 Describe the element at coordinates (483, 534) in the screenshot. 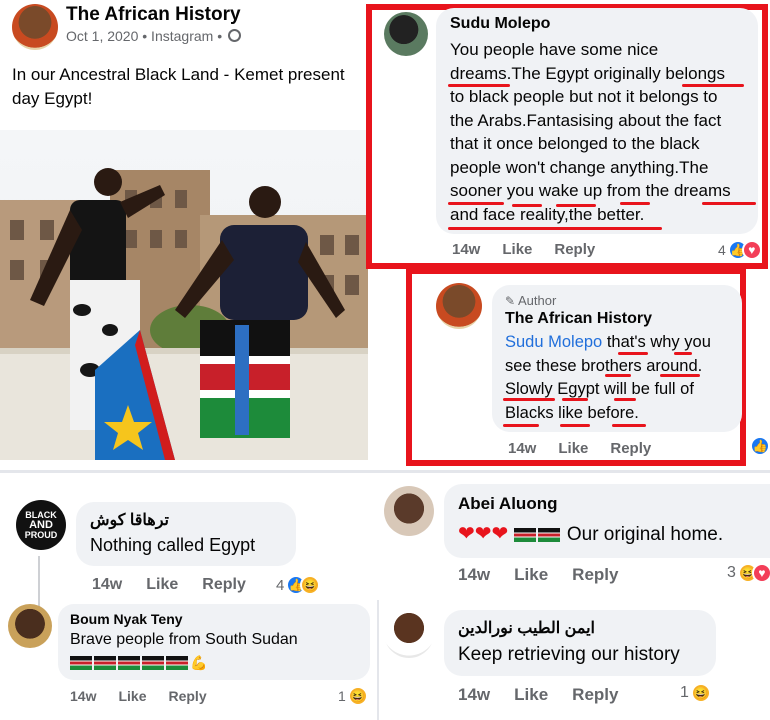

I see `heart-icons: ❤❤❤` at that location.